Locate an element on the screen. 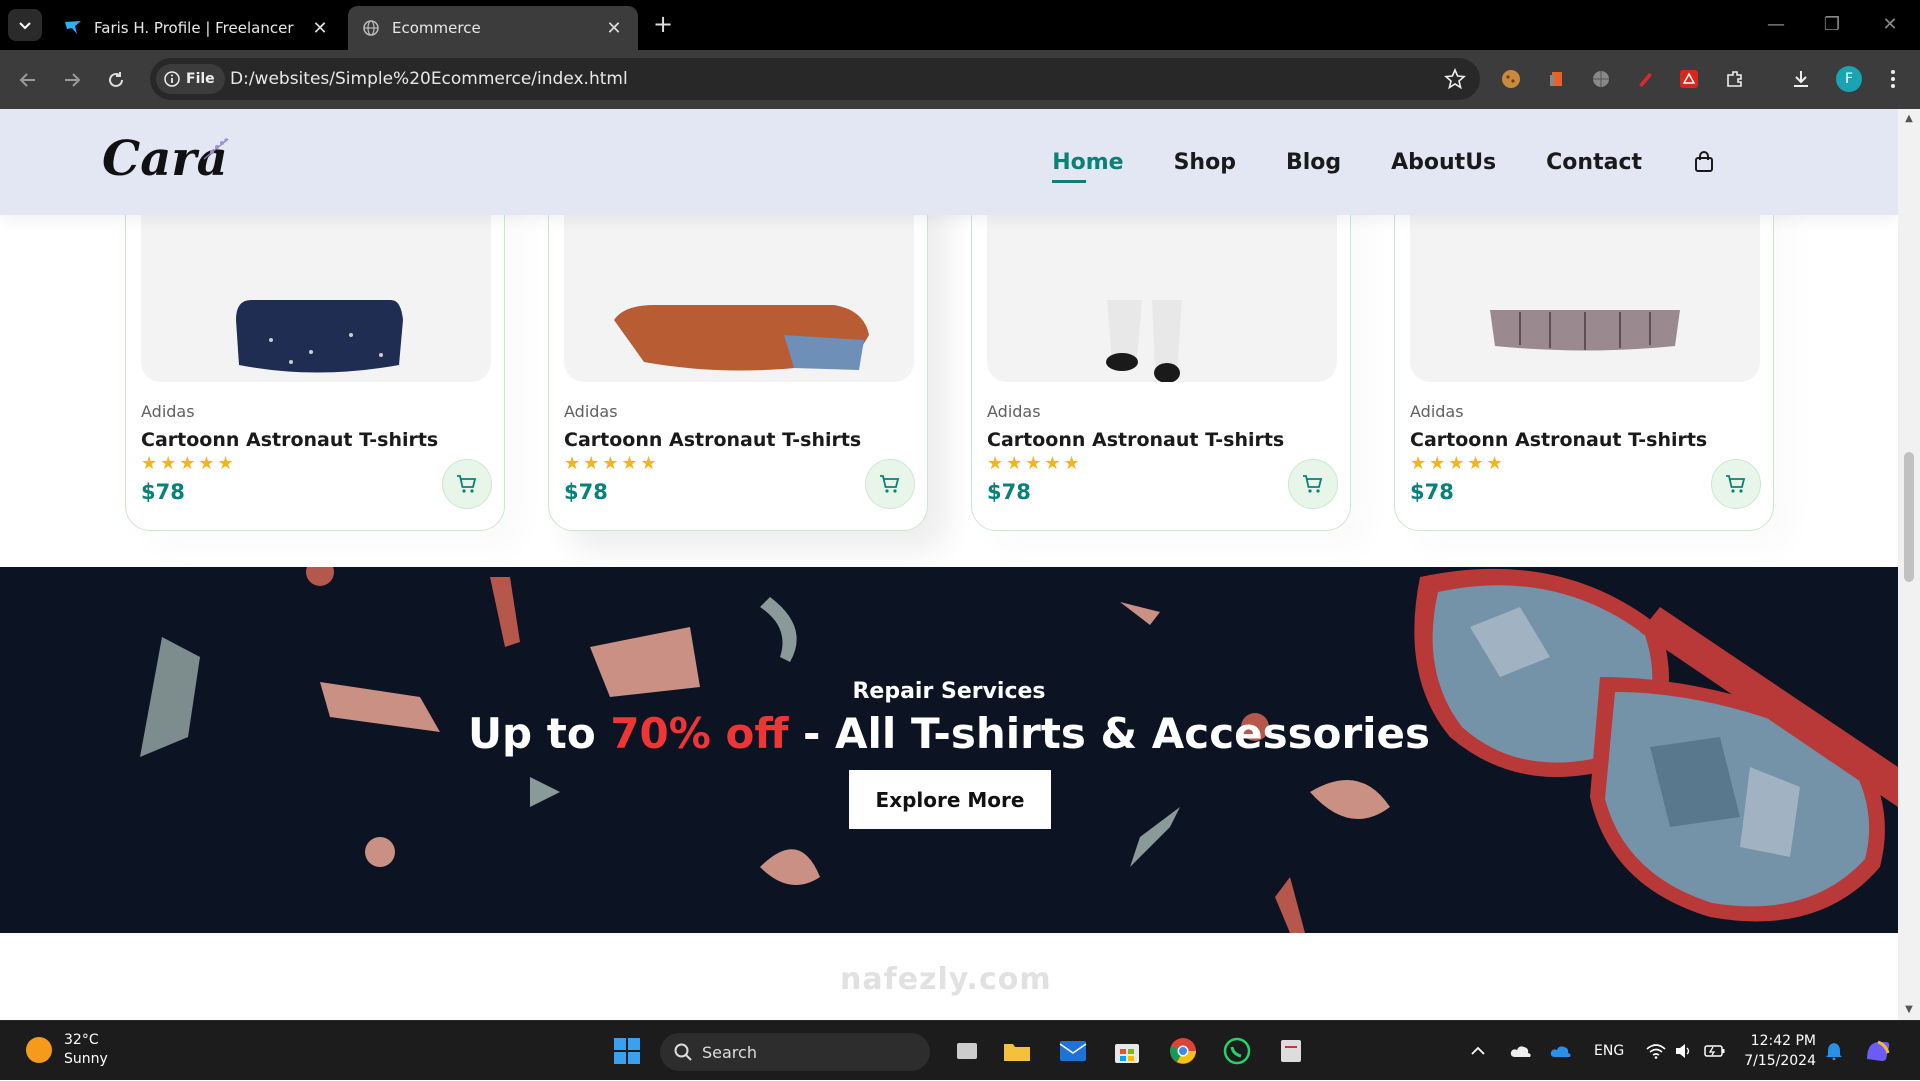  battery-icon is located at coordinates (1715, 1051).